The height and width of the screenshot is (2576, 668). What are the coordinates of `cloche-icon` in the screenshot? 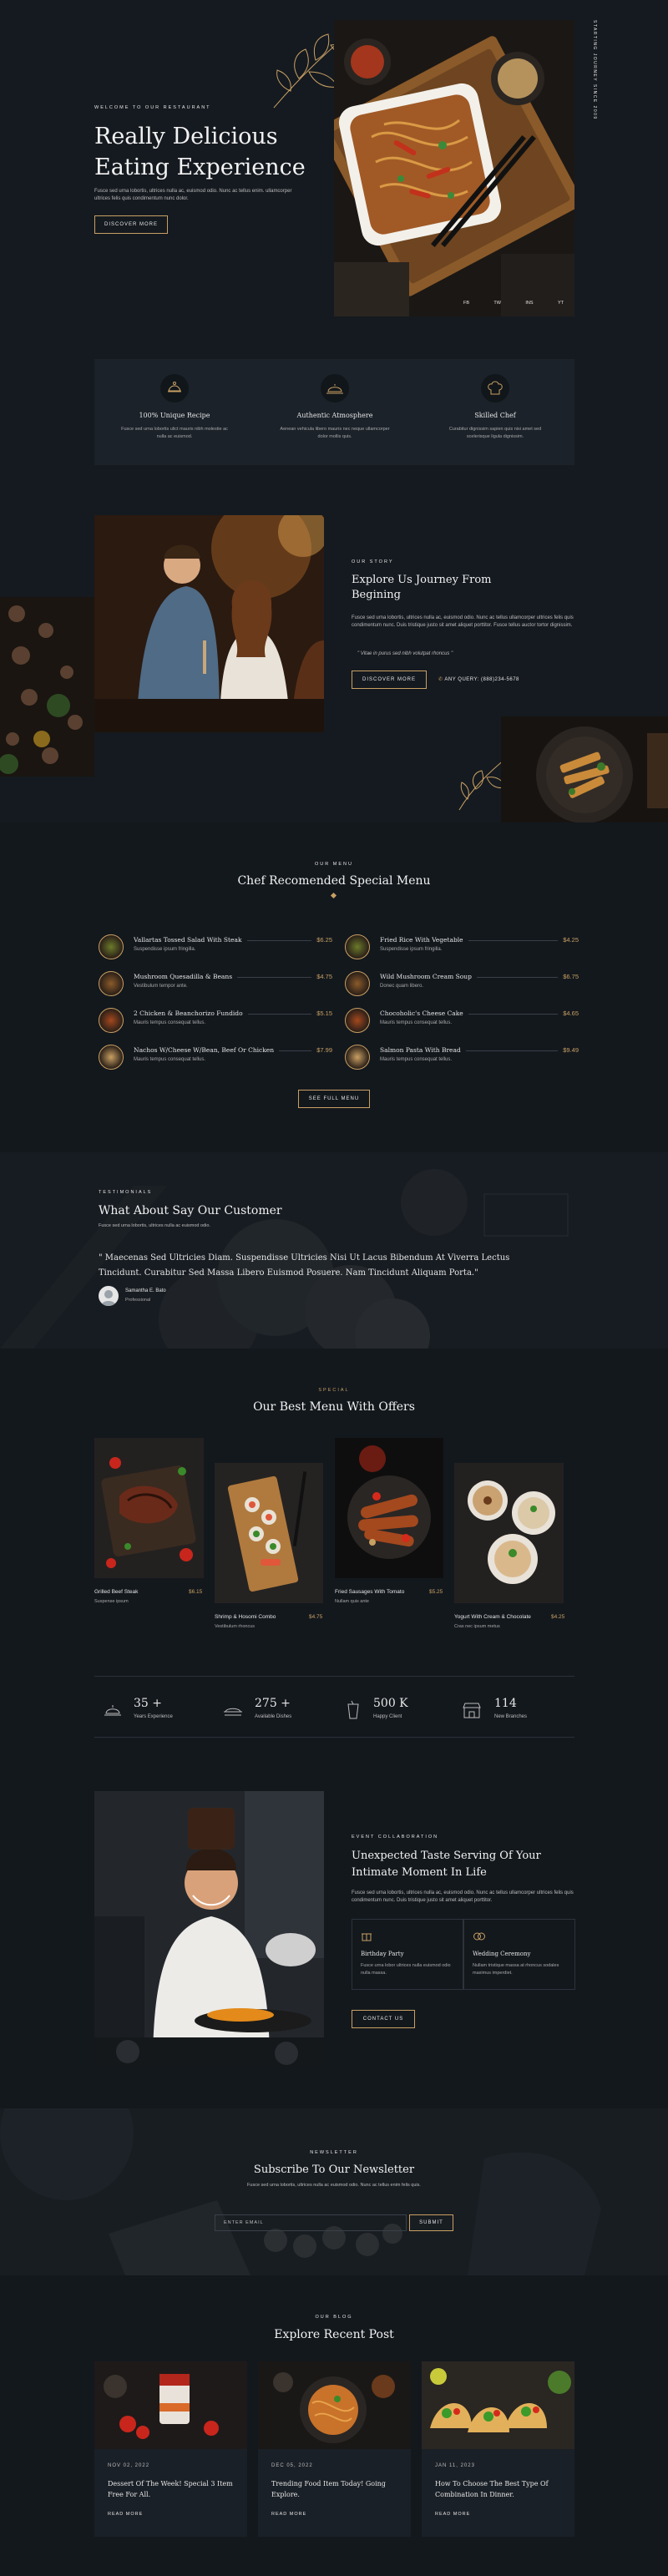 It's located at (335, 388).